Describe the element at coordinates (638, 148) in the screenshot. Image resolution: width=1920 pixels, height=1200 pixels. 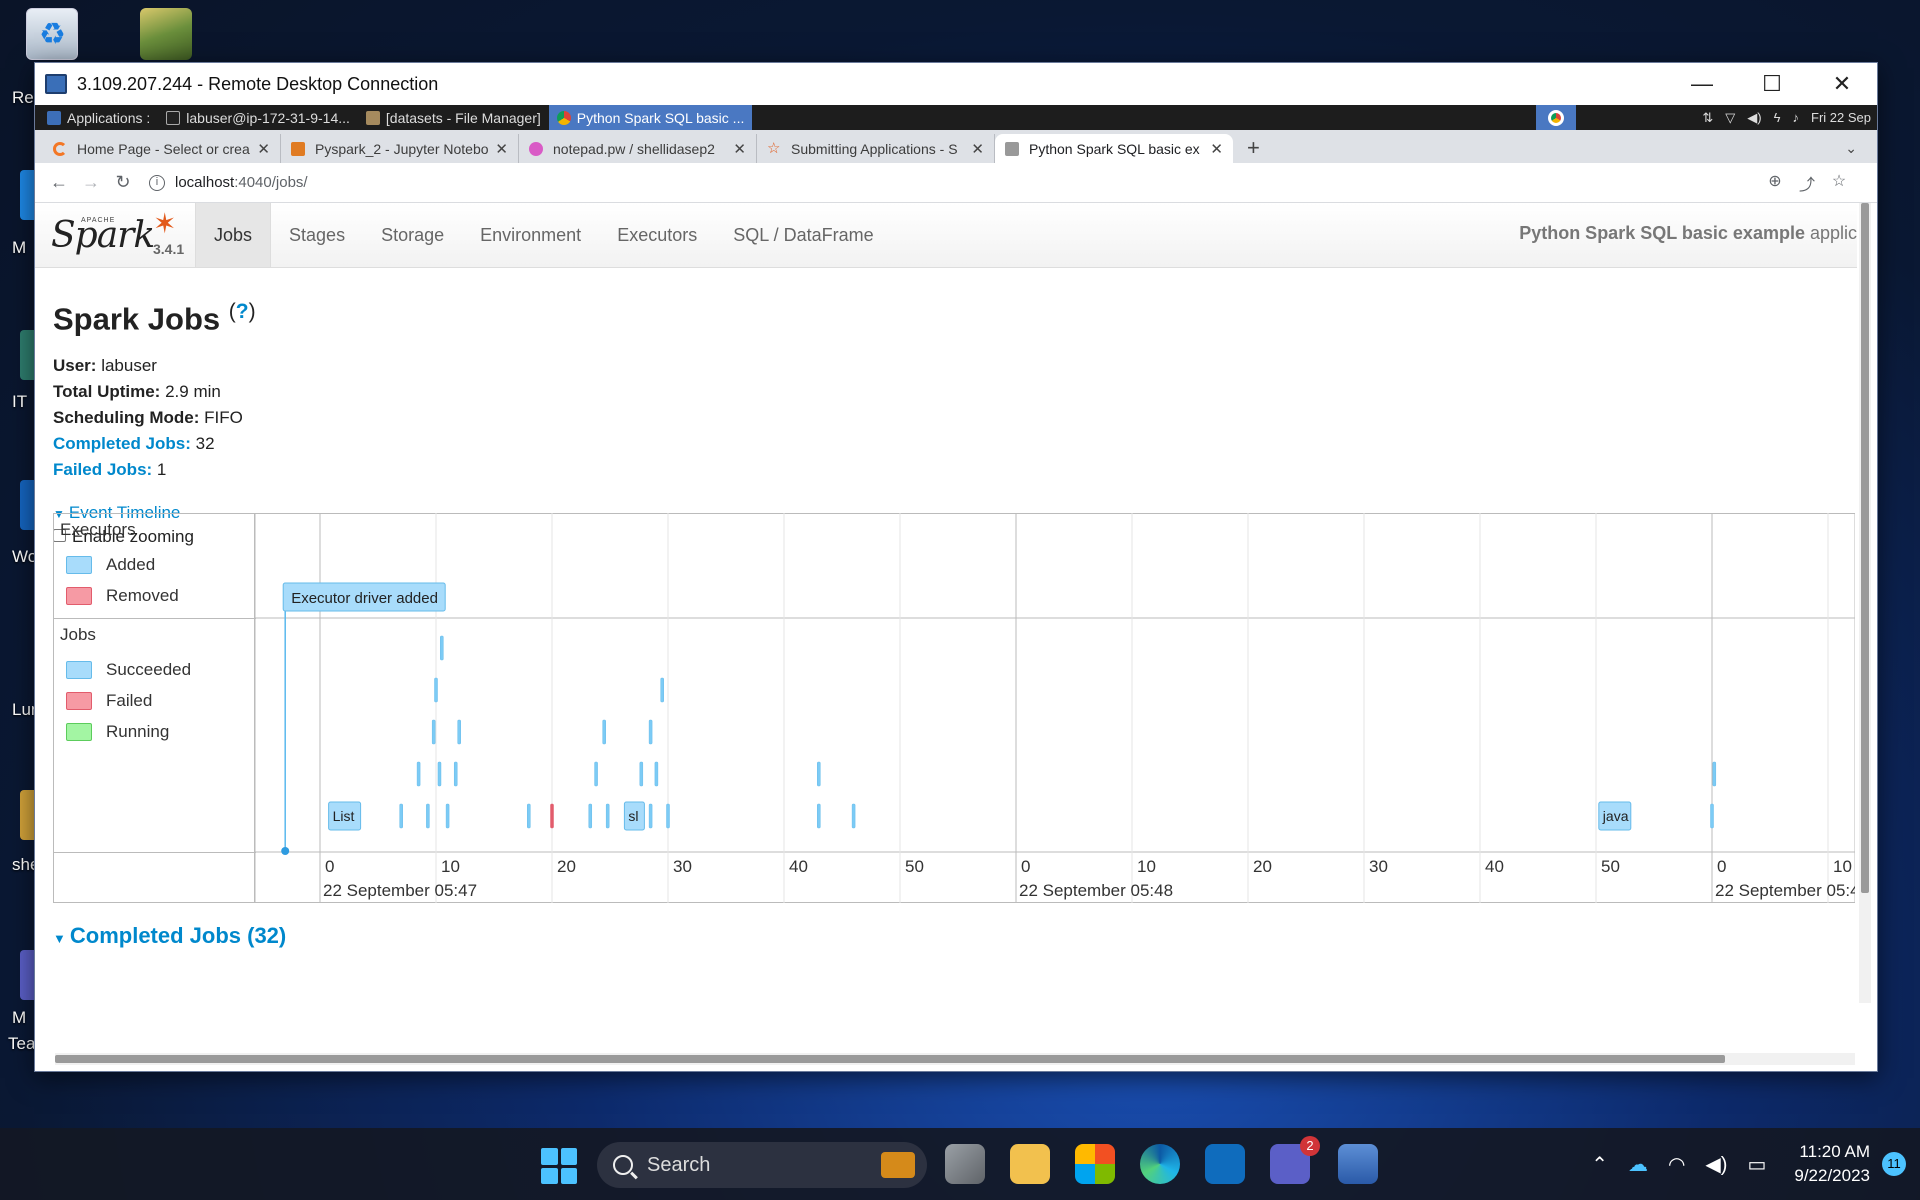
I see `browser-tab: notepad.pw / shellidasep2 ✕` at that location.